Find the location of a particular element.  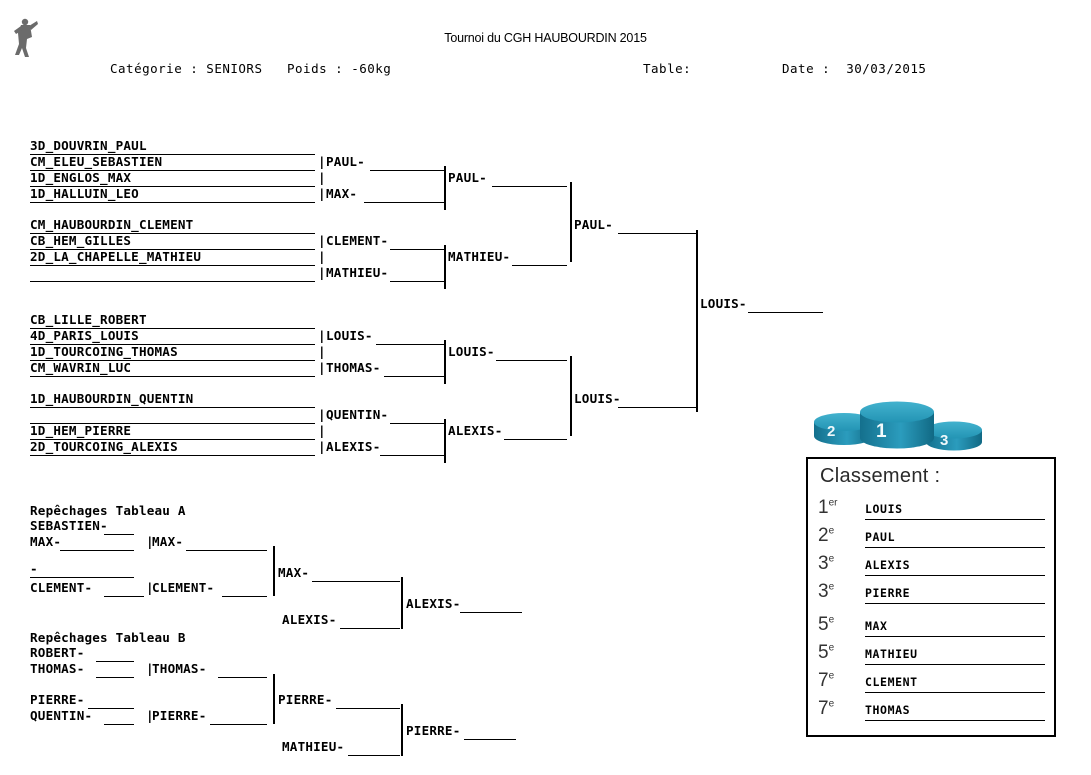

bracket-entry: 1D_HAUBOURDIN_QUENTIN is located at coordinates (111, 399).